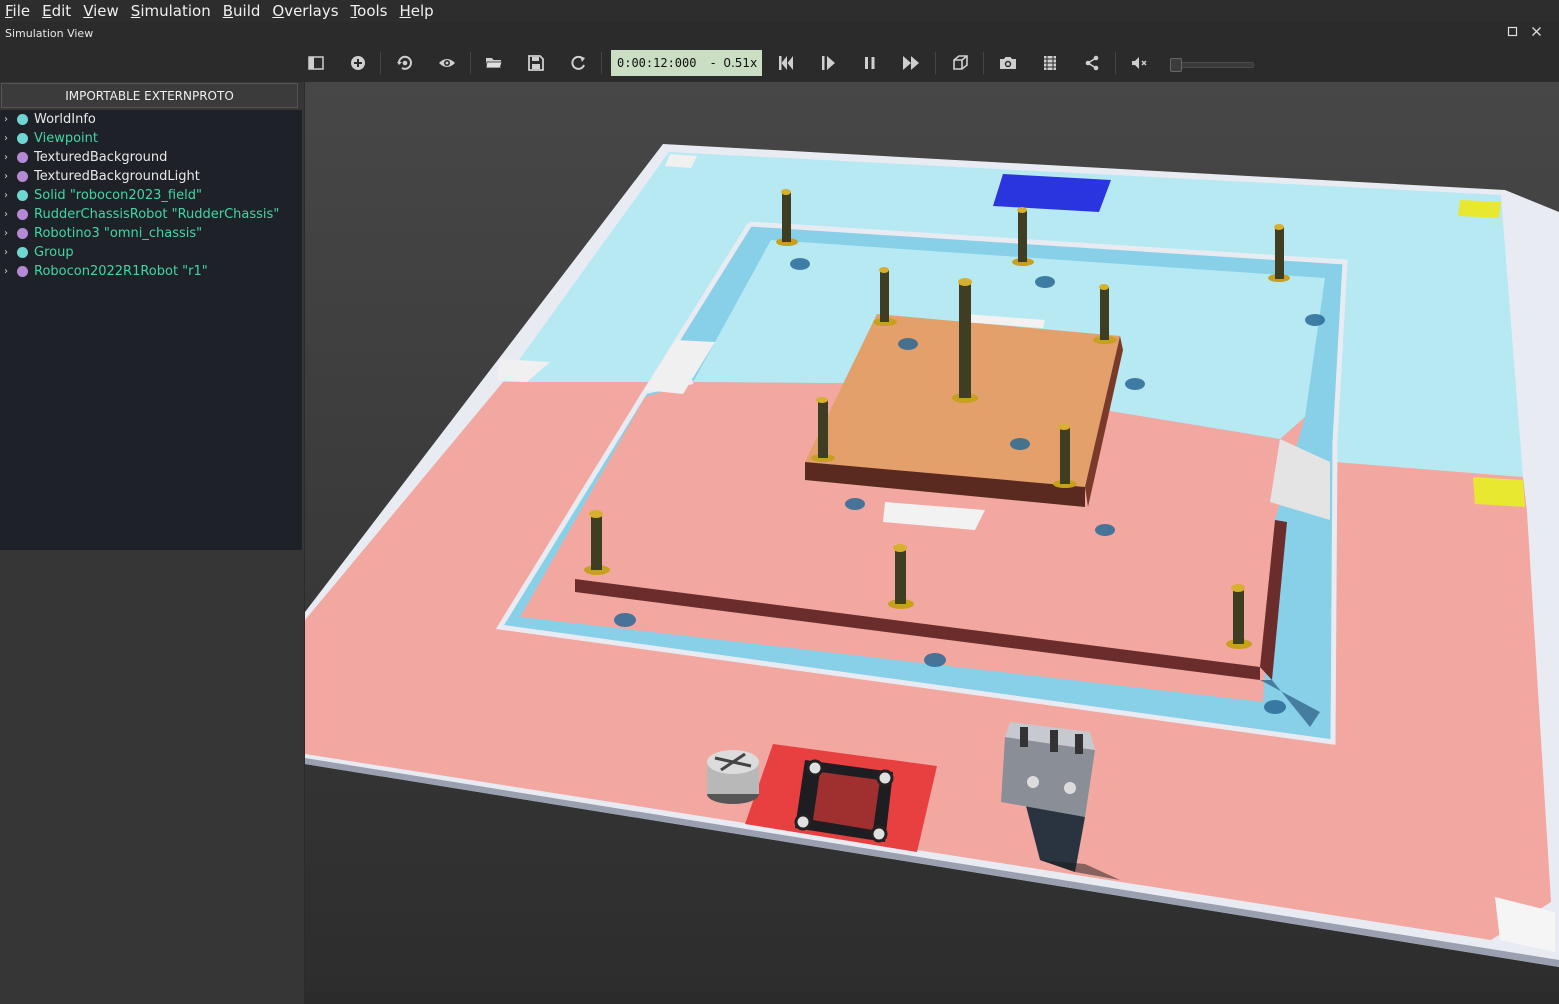 The image size is (1559, 1004). I want to click on mute-icon, so click(1139, 63).